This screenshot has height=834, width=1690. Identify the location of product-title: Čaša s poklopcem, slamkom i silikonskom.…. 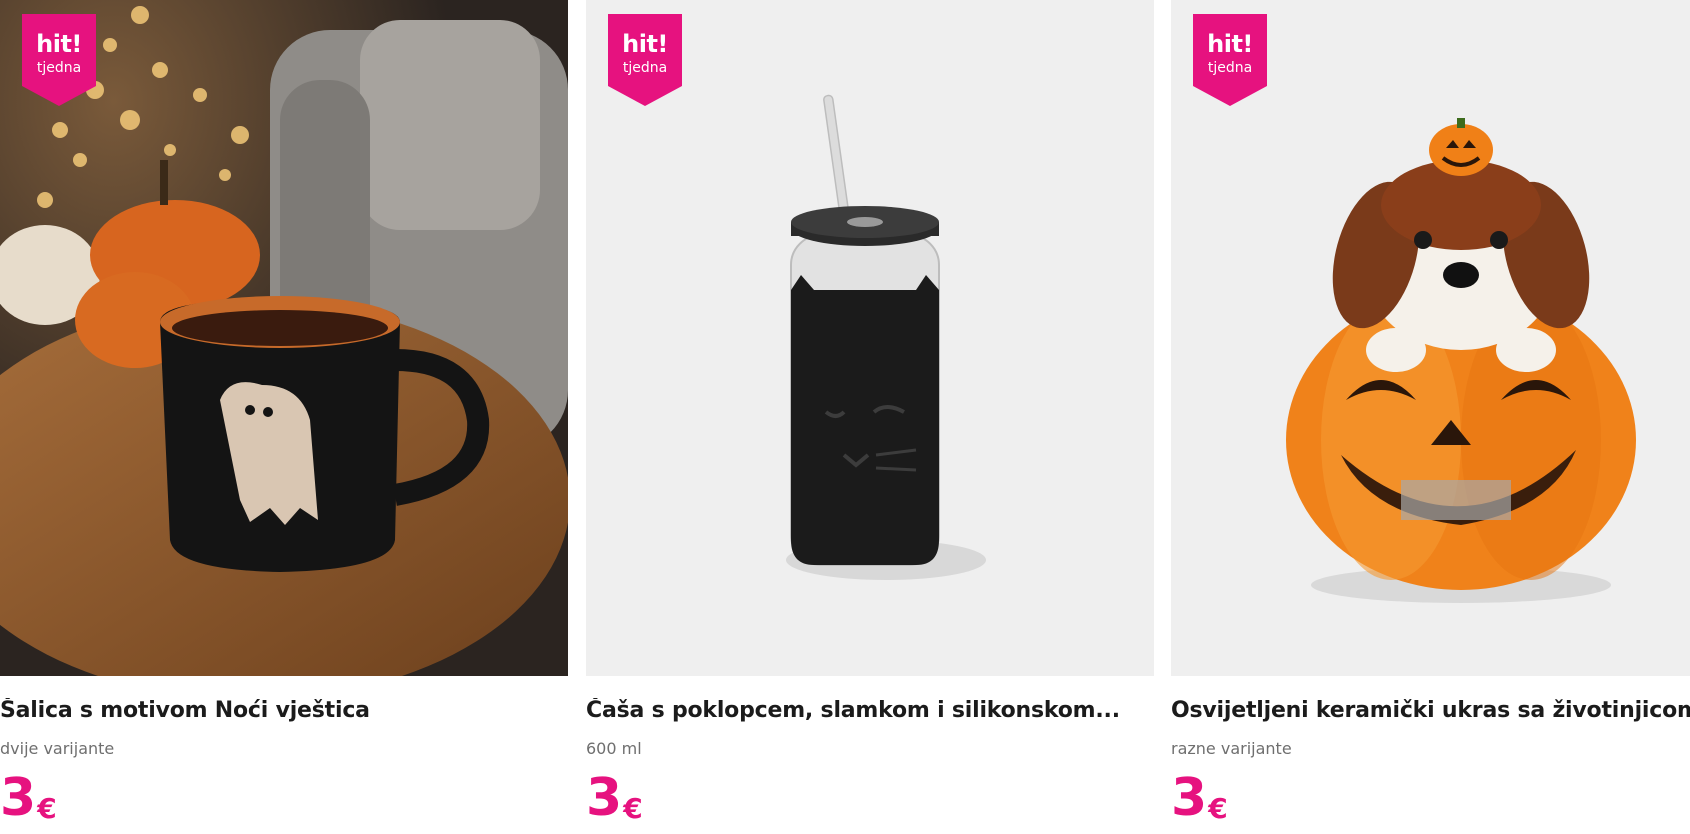
(870, 710).